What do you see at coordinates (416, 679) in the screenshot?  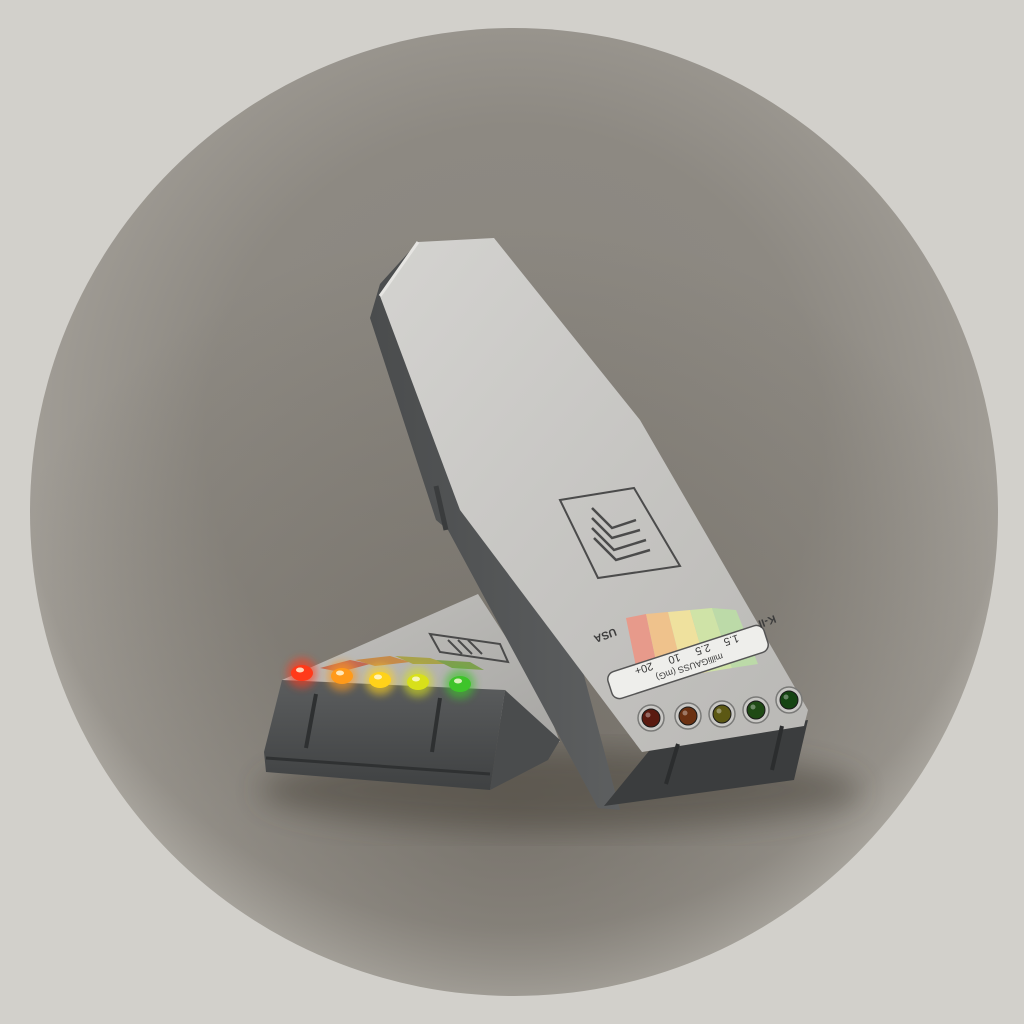 I see `lit-led-highlight-yellow-green` at bounding box center [416, 679].